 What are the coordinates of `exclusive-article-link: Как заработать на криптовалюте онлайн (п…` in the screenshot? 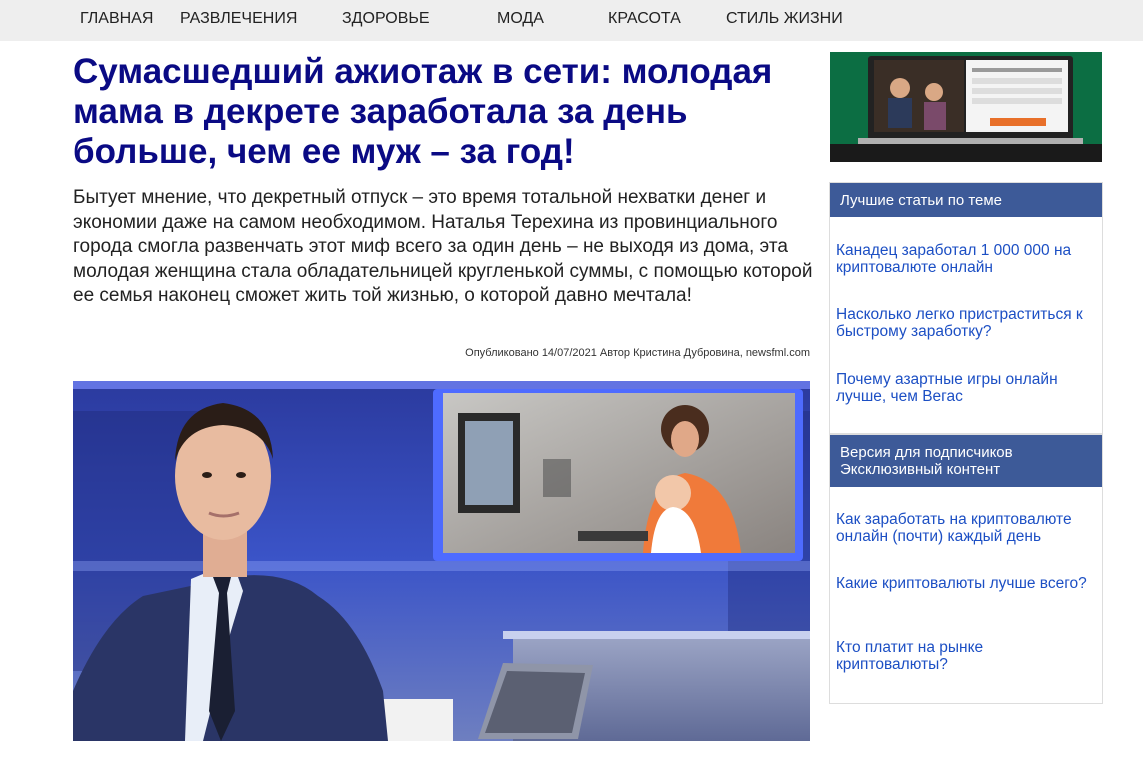 It's located at (967, 528).